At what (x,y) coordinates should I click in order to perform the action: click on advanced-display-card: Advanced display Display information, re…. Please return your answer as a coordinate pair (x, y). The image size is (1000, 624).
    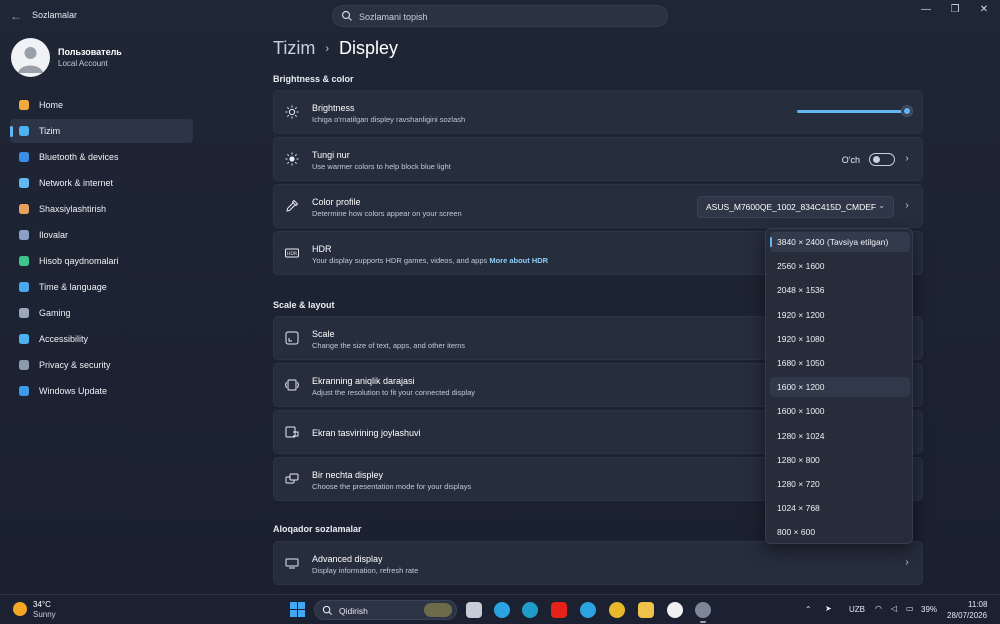
    Looking at the image, I should click on (598, 563).